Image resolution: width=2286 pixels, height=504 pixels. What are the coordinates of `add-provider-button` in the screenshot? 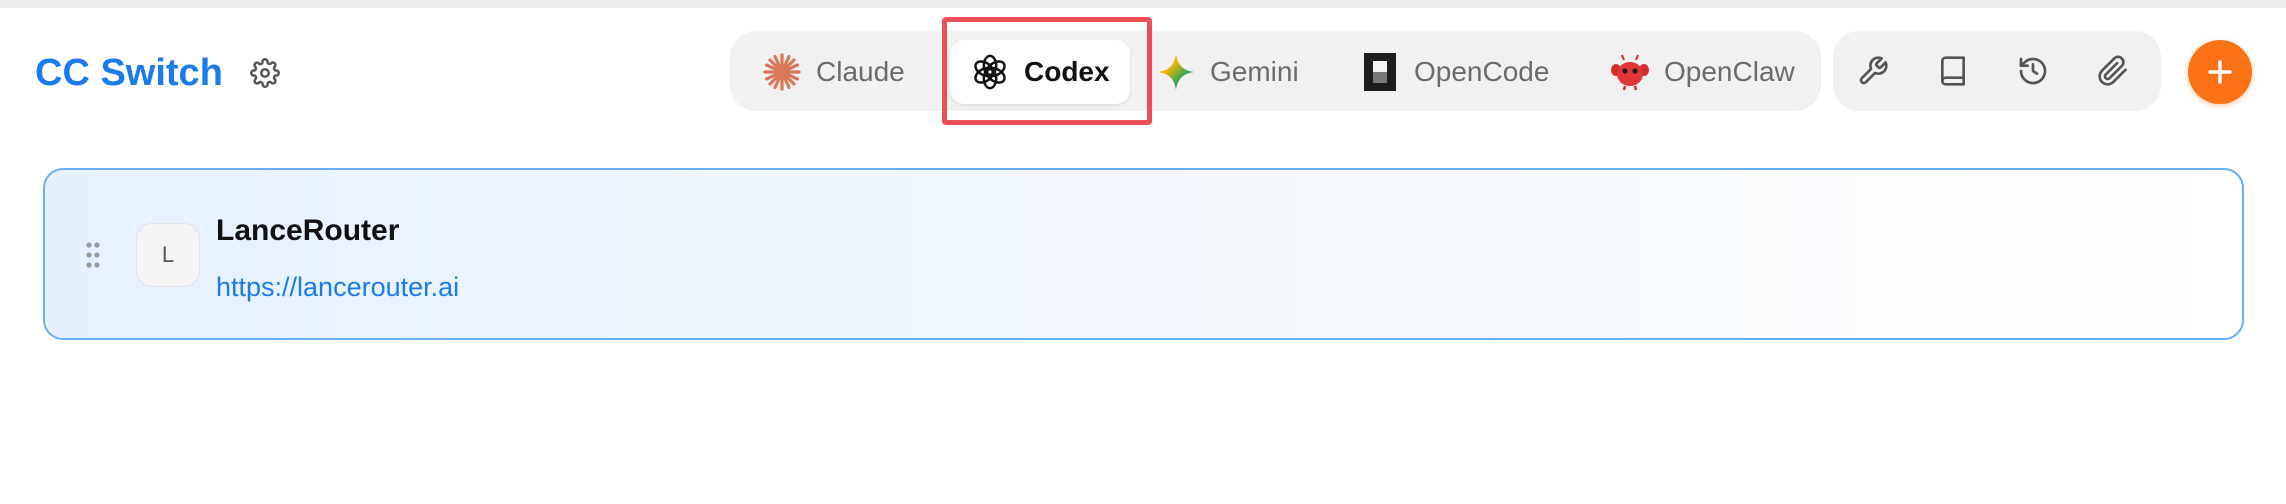 It's located at (2220, 72).